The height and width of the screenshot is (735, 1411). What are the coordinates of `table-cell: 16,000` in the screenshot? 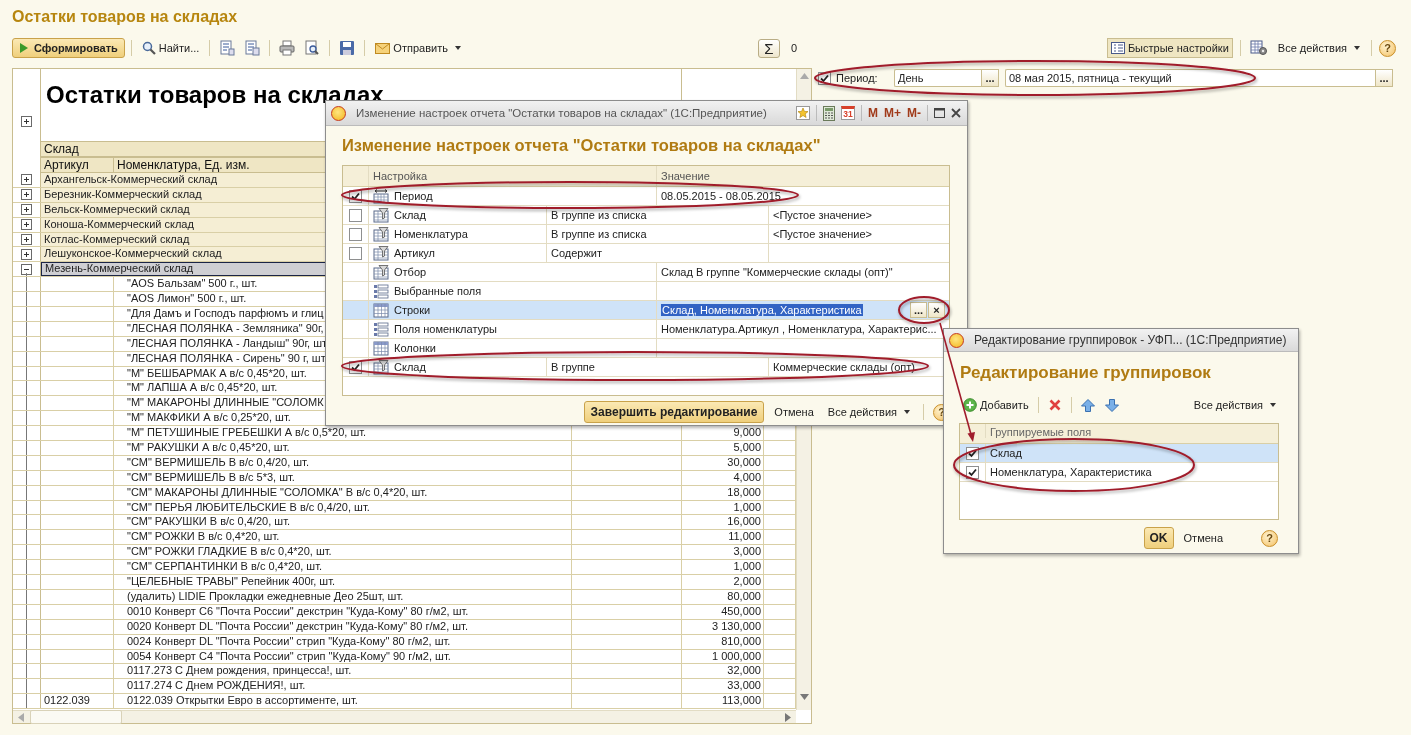 It's located at (744, 521).